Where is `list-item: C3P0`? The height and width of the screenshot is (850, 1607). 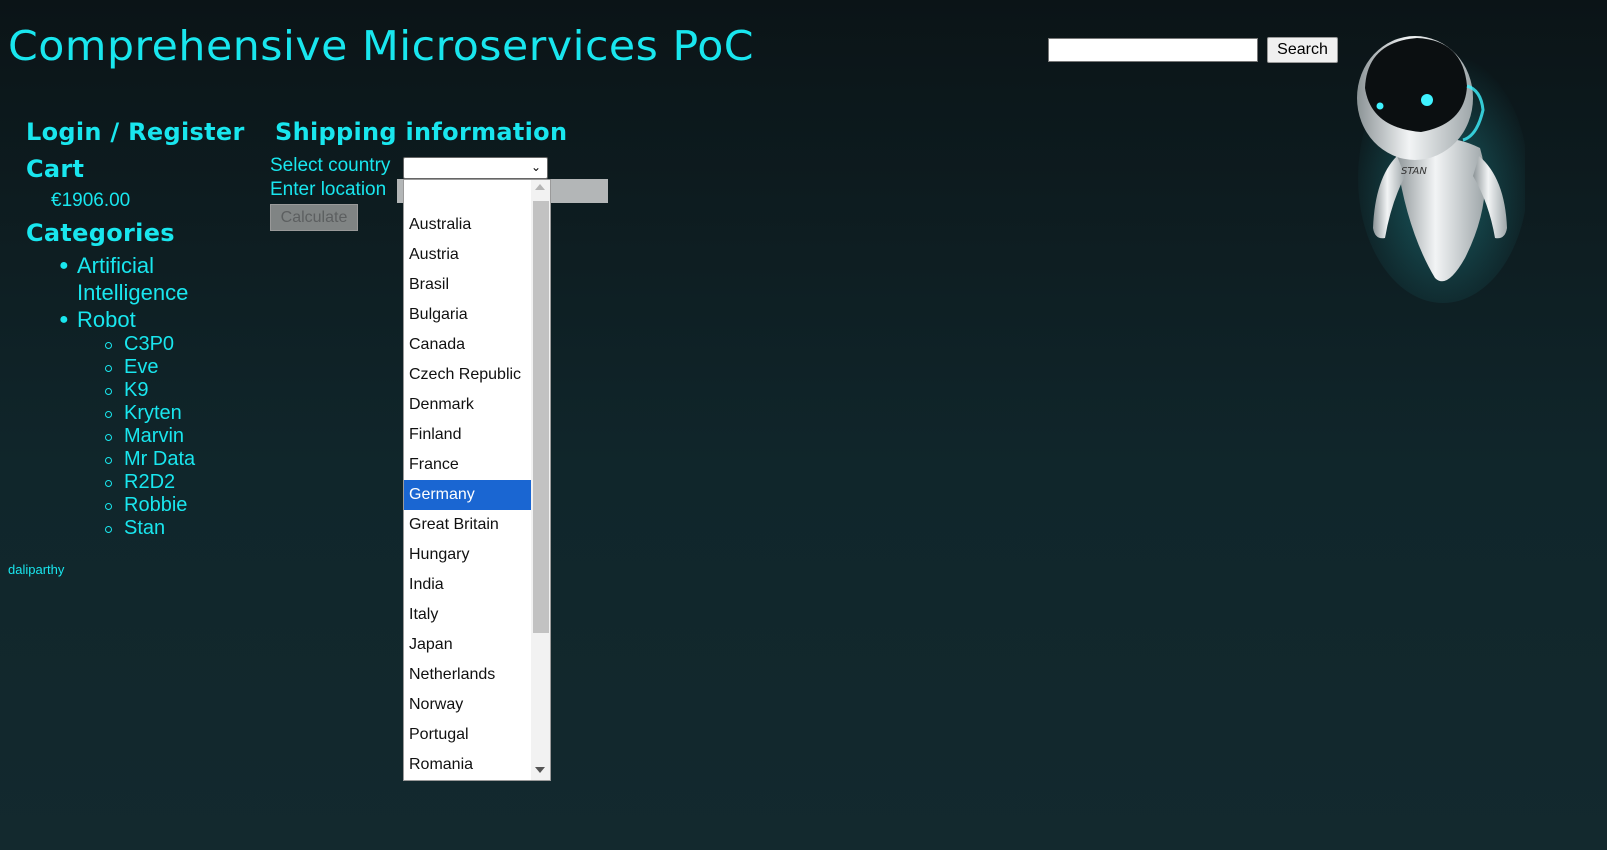 list-item: C3P0 is located at coordinates (151, 344).